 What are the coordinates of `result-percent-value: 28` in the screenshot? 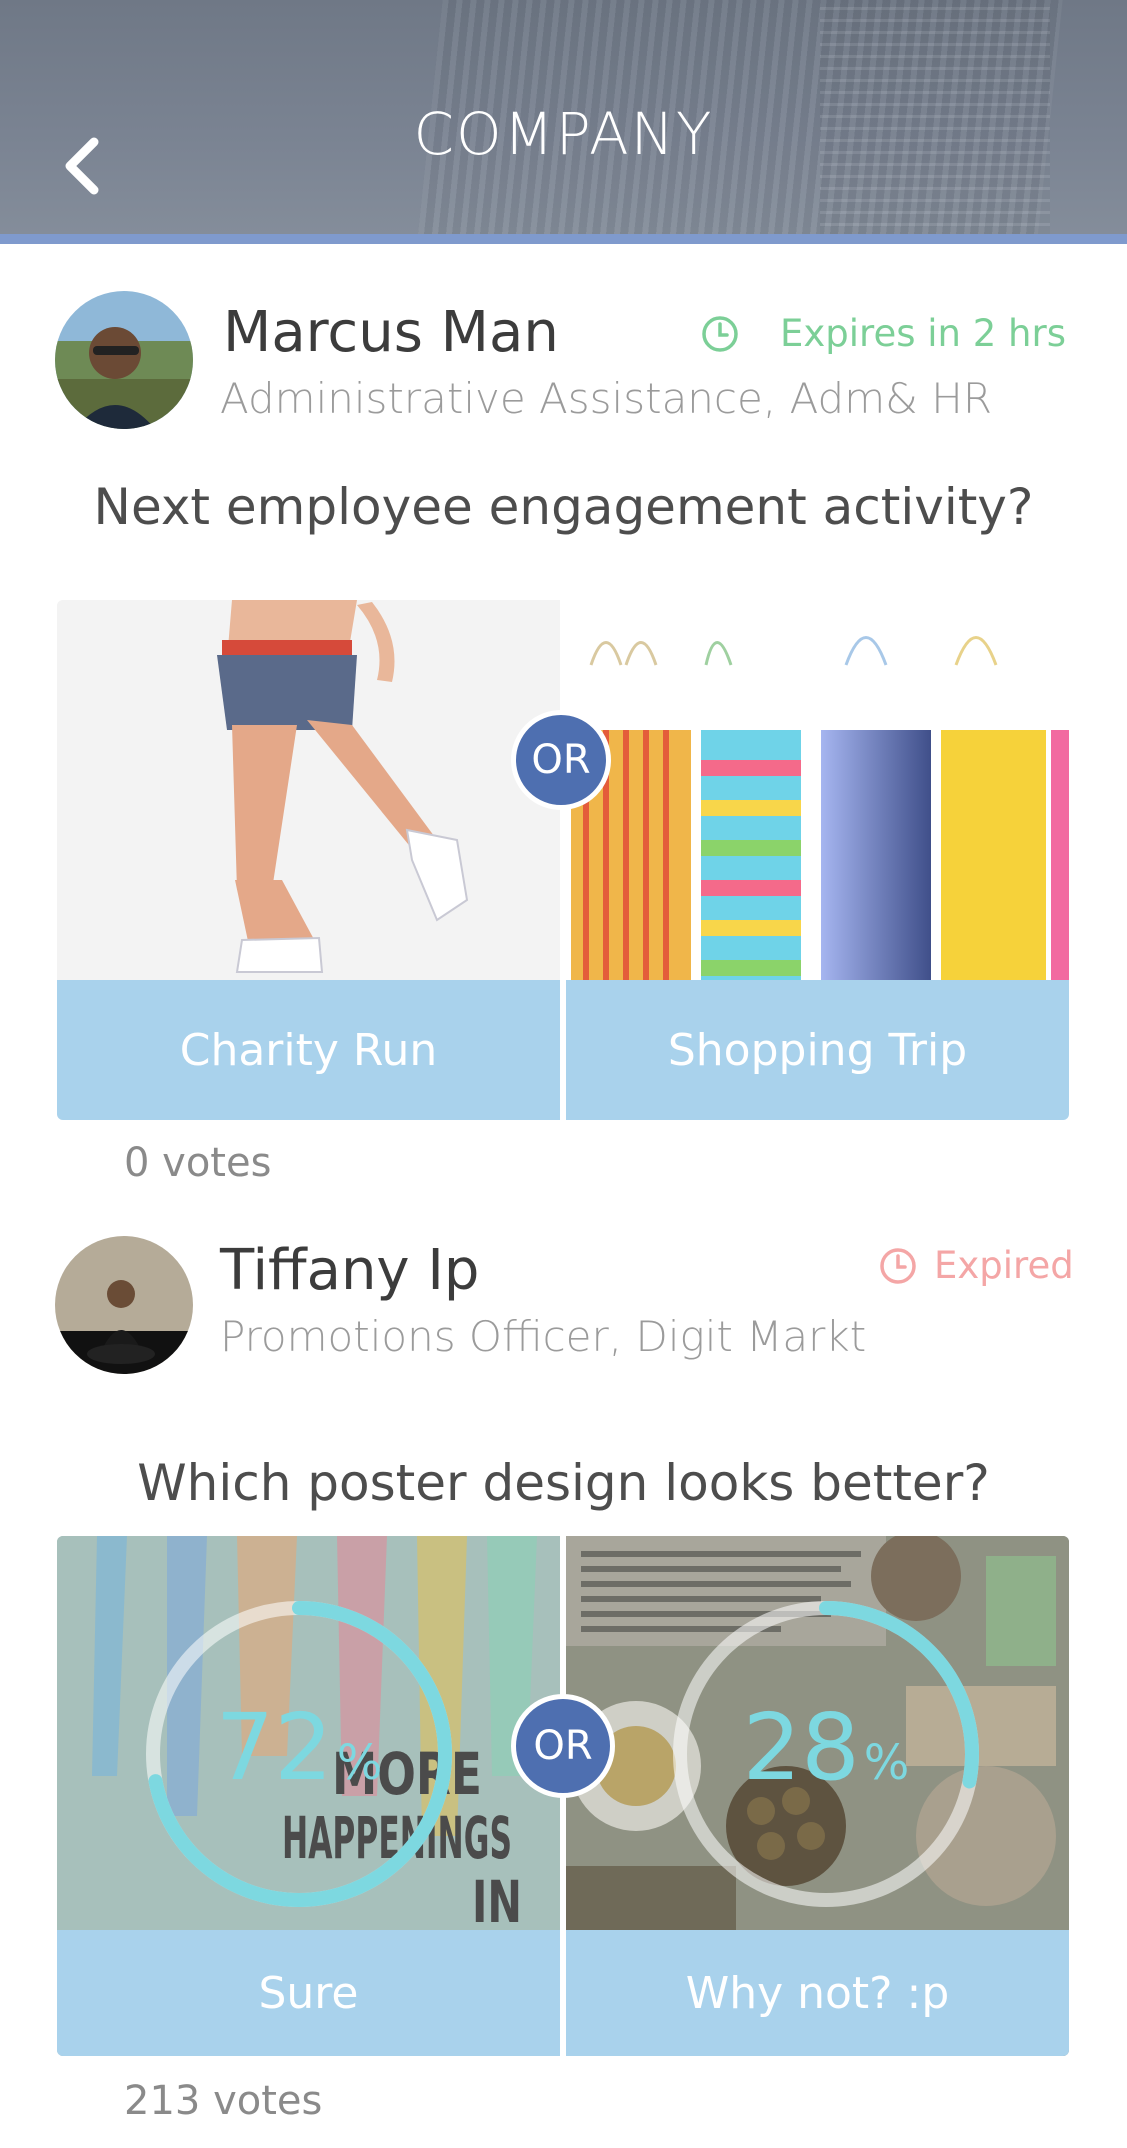 It's located at (801, 1747).